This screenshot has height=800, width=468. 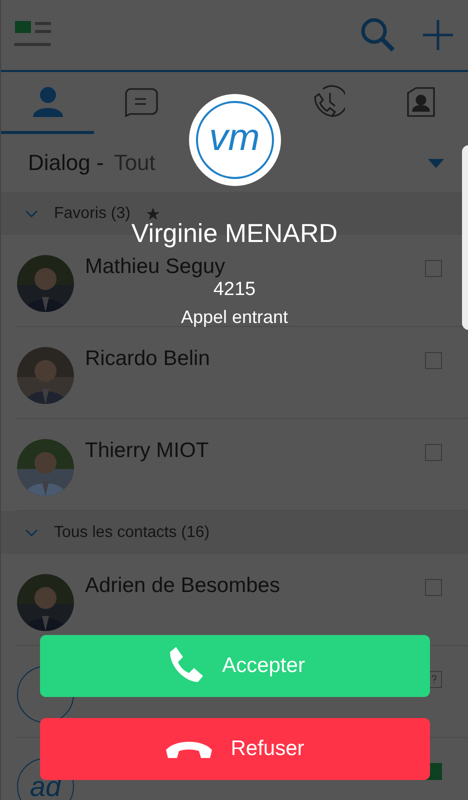 I want to click on section-title: Favoris (3), so click(x=92, y=213).